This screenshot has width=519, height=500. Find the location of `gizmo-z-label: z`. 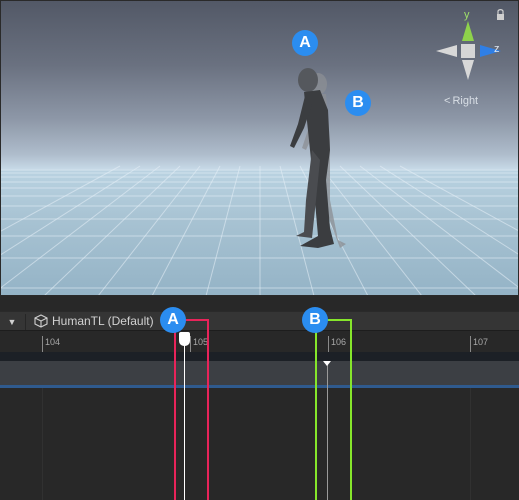

gizmo-z-label: z is located at coordinates (497, 49).